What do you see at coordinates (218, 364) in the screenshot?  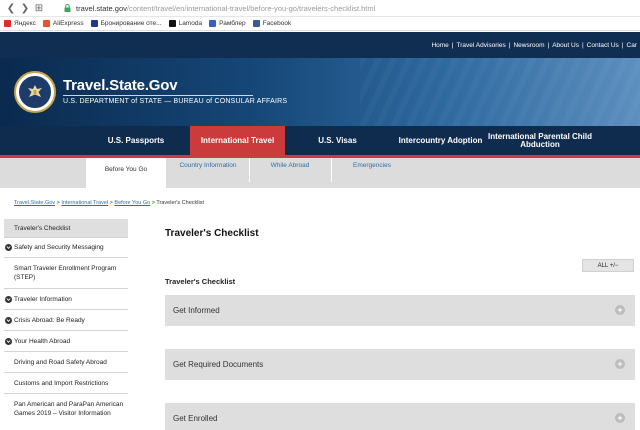 I see `accordion-label: Get Required Documents` at bounding box center [218, 364].